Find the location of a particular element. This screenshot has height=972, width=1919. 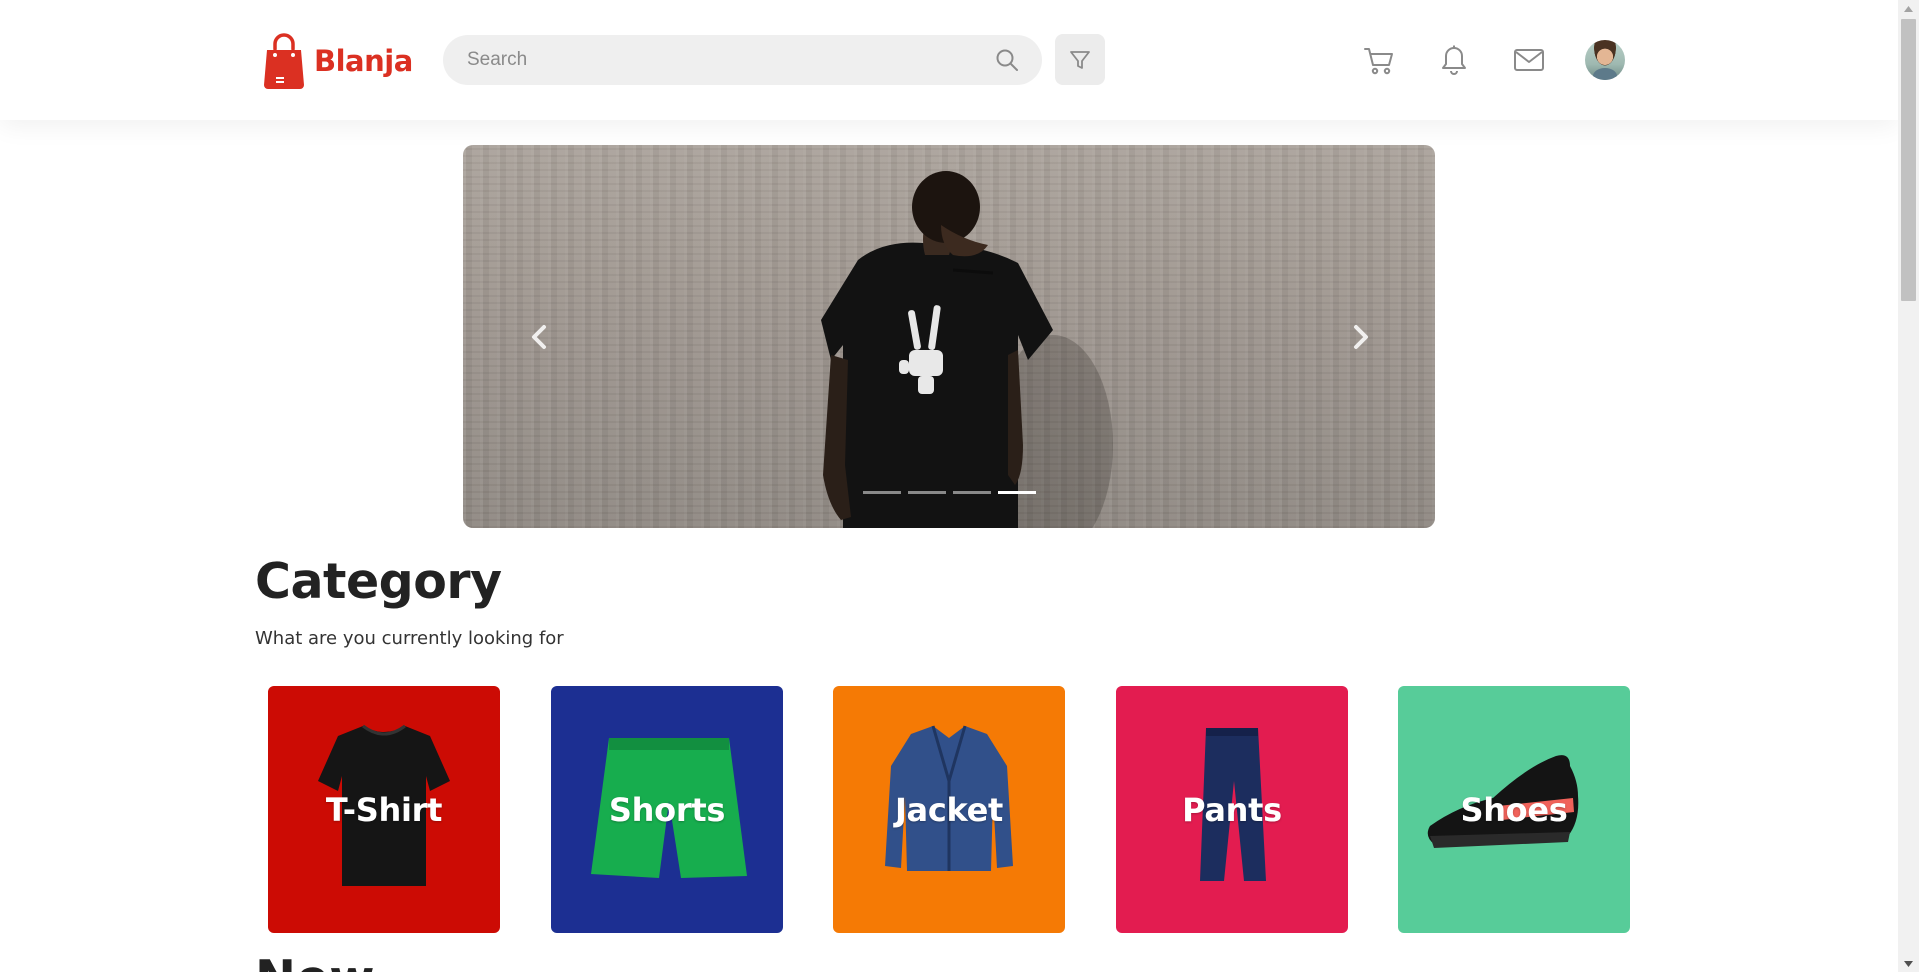

mail-icon is located at coordinates (1529, 60).